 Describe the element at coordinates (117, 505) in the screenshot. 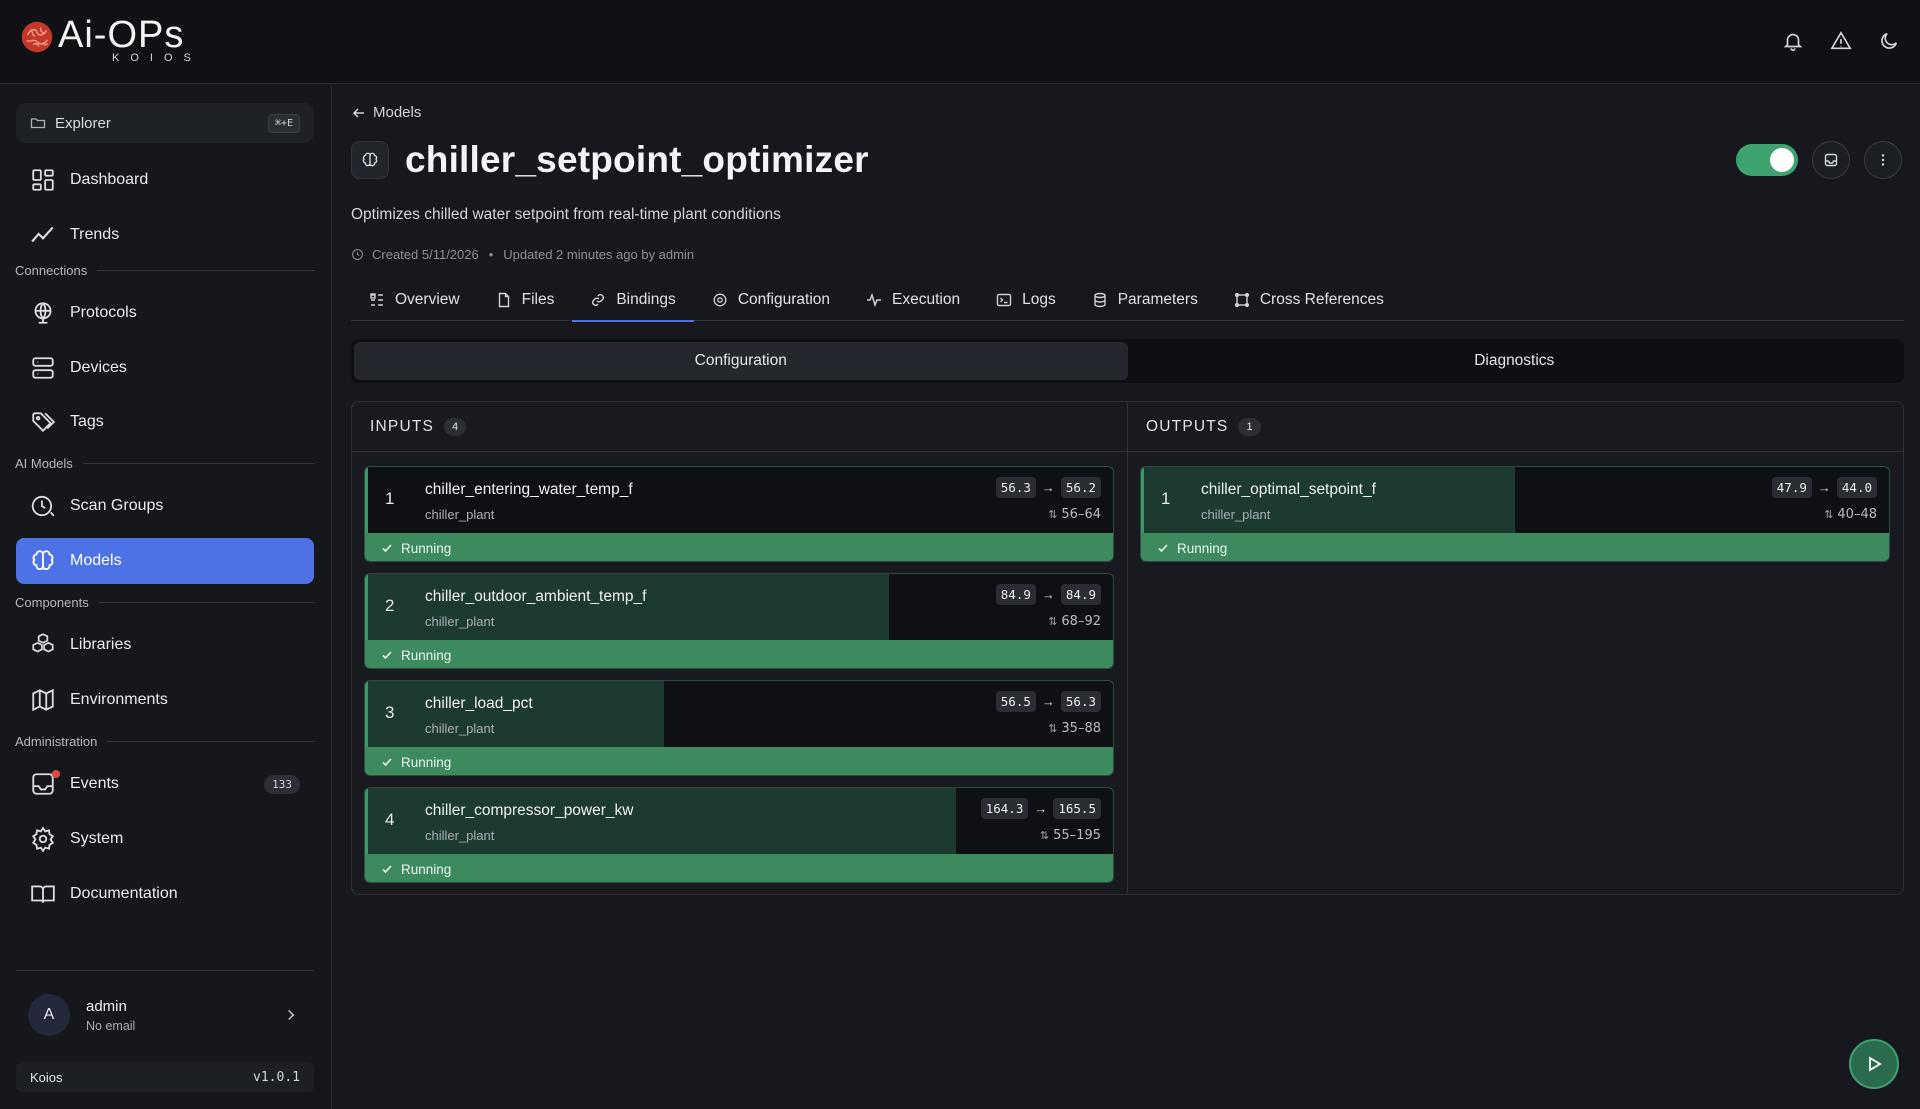

I see `sidebar-item-label: Scan Groups` at that location.